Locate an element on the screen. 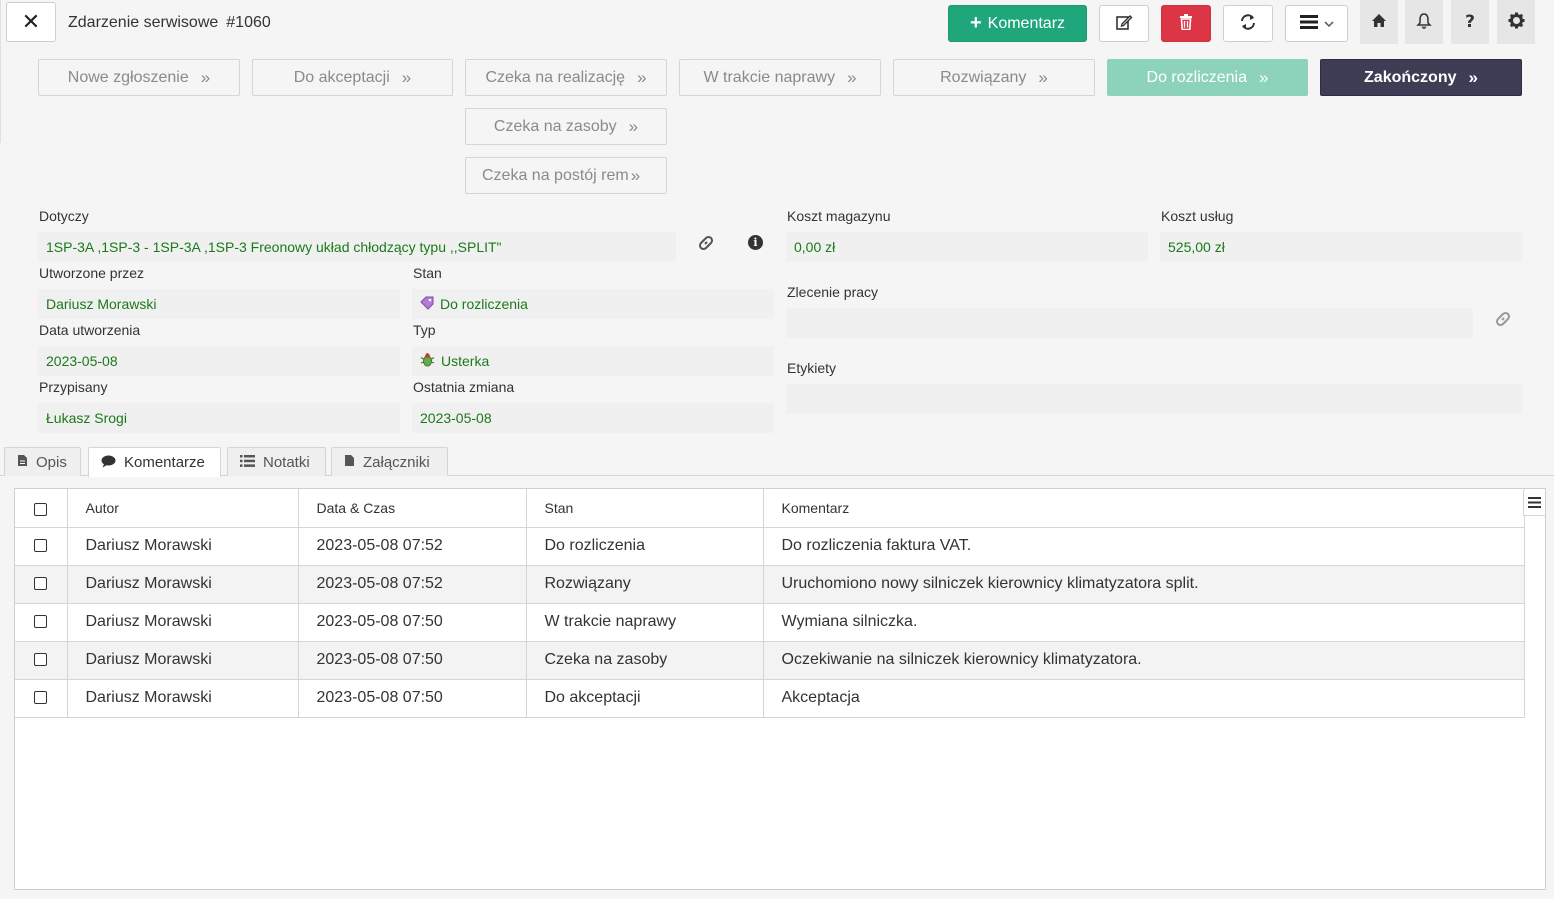 The width and height of the screenshot is (1554, 899). ostatnia-zmiana-label: Ostatnia zmiana is located at coordinates (464, 387).